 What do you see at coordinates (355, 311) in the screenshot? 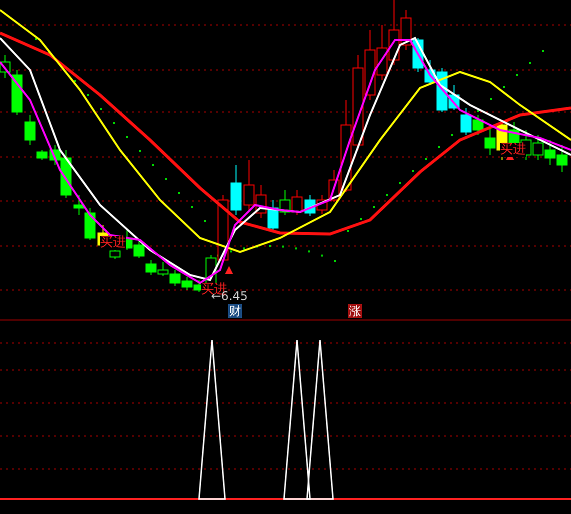
I see `signal-badge: 涨` at bounding box center [355, 311].